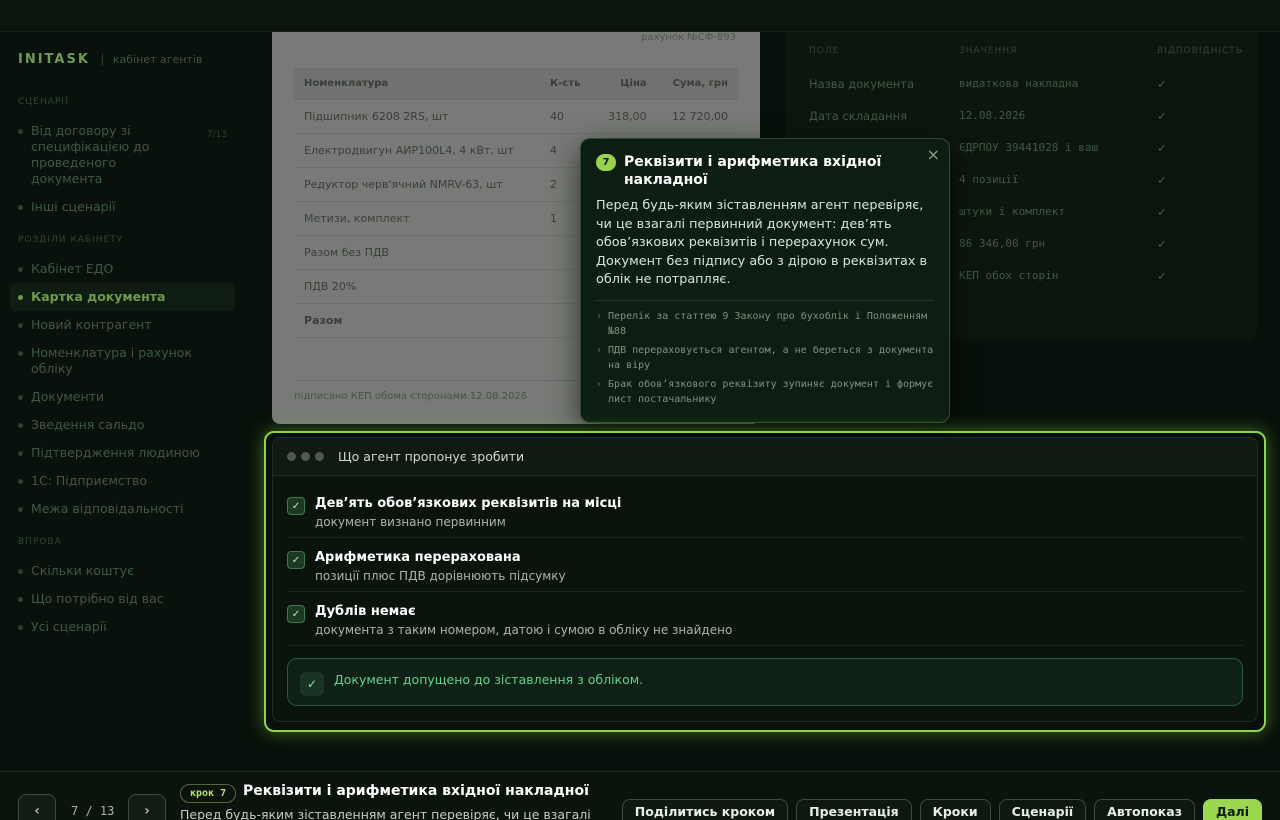 The height and width of the screenshot is (820, 1280). Describe the element at coordinates (417, 184) in the screenshot. I see `table-cell: Редуктор черв'ячний NMRV-63, шт` at that location.